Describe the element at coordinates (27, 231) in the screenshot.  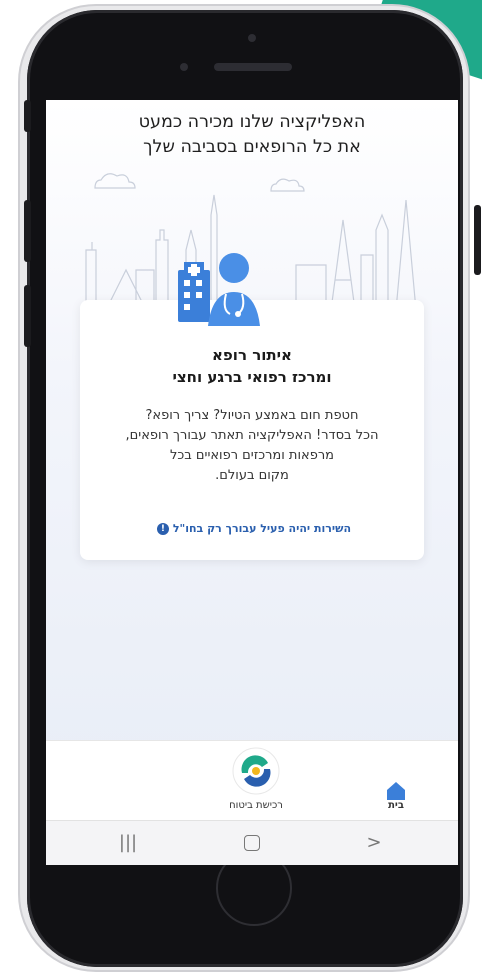
I see `volume-up-button` at that location.